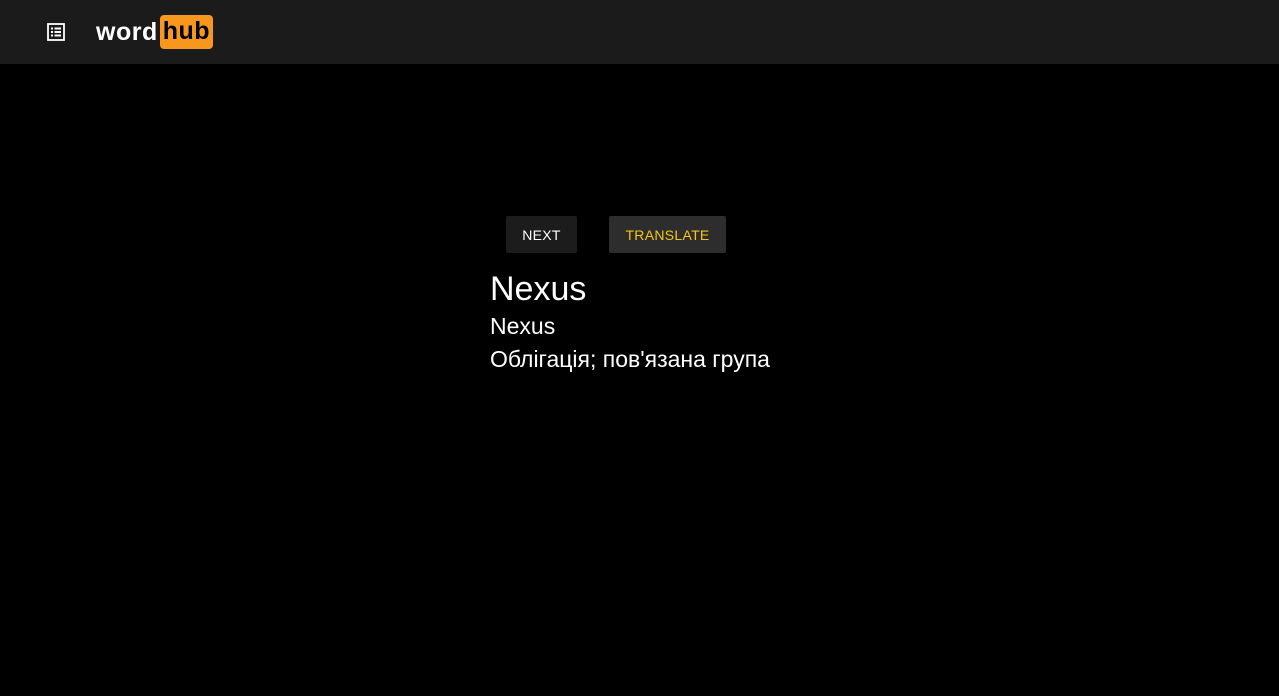 The image size is (1279, 696). Describe the element at coordinates (127, 31) in the screenshot. I see `logo-word-text: word` at that location.